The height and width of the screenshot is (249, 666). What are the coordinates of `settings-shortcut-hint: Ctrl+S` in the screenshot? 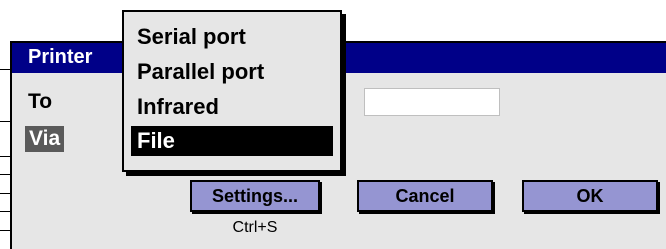 It's located at (255, 227).